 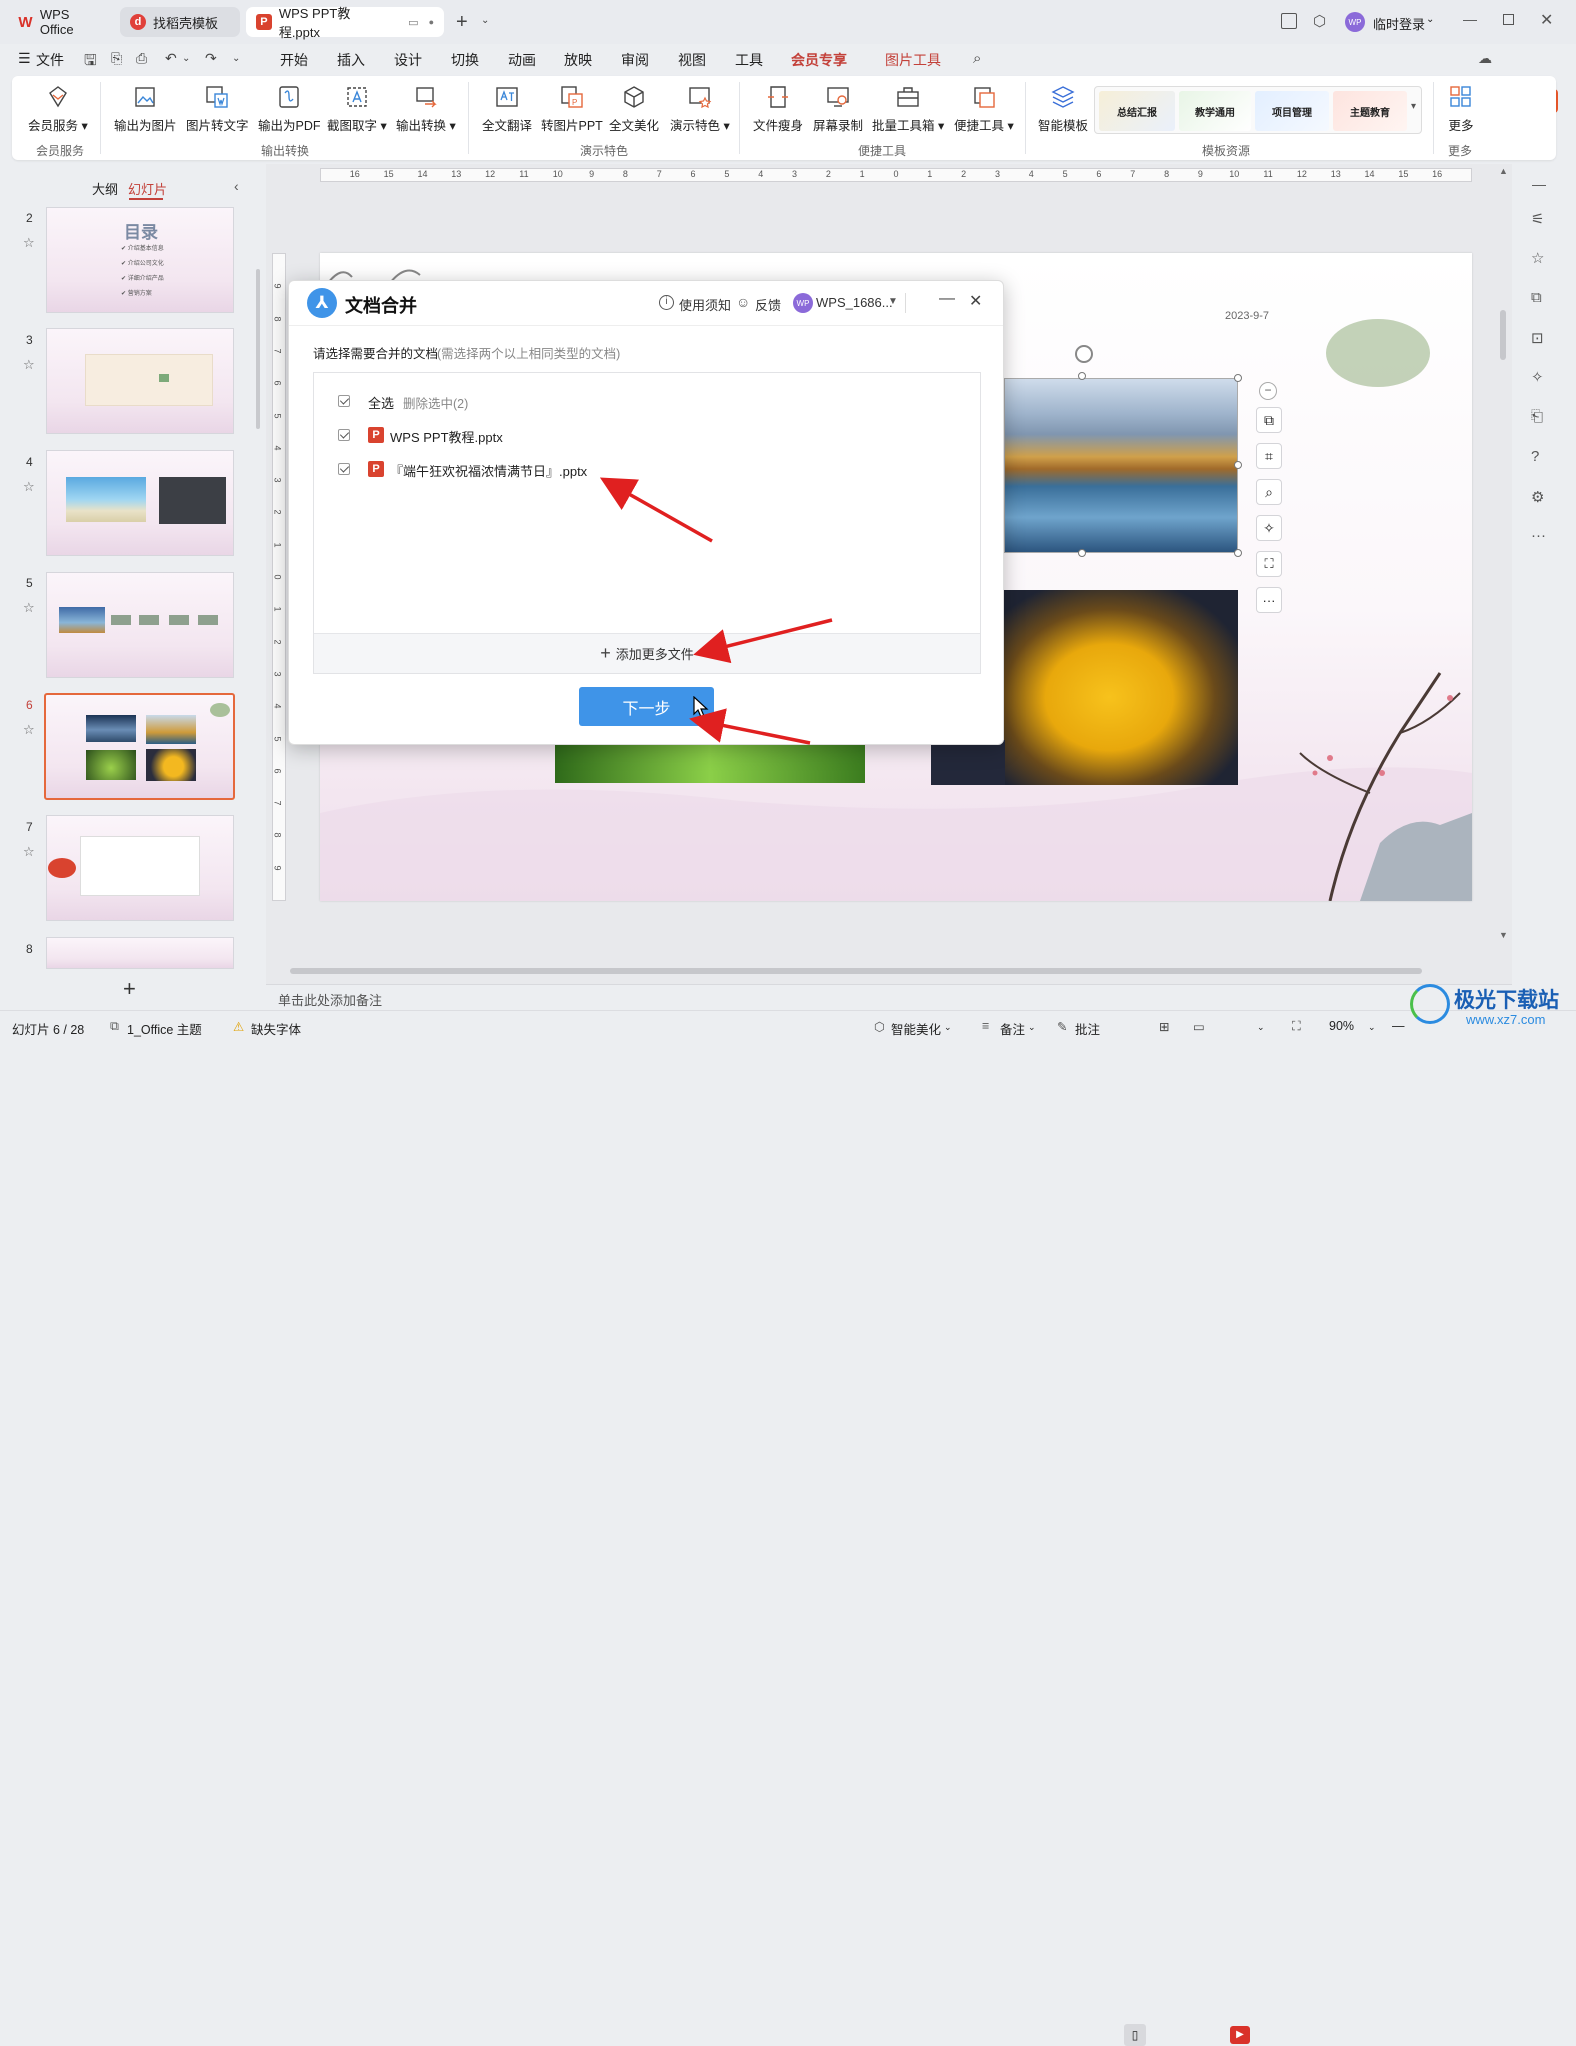 What do you see at coordinates (1503, 335) in the screenshot?
I see `vertical-scrollbar` at bounding box center [1503, 335].